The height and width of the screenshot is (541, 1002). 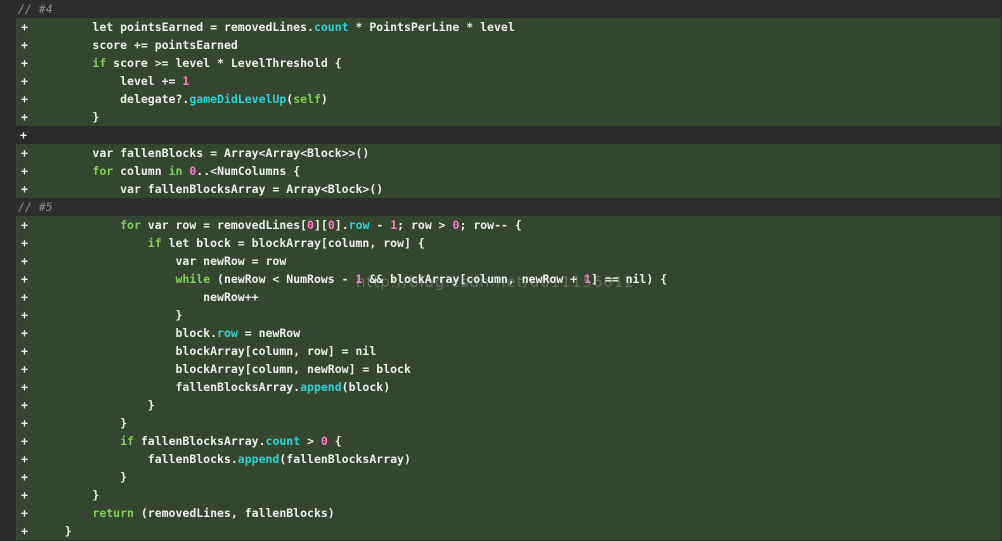 What do you see at coordinates (151, 81) in the screenshot?
I see `code-token: level +=` at bounding box center [151, 81].